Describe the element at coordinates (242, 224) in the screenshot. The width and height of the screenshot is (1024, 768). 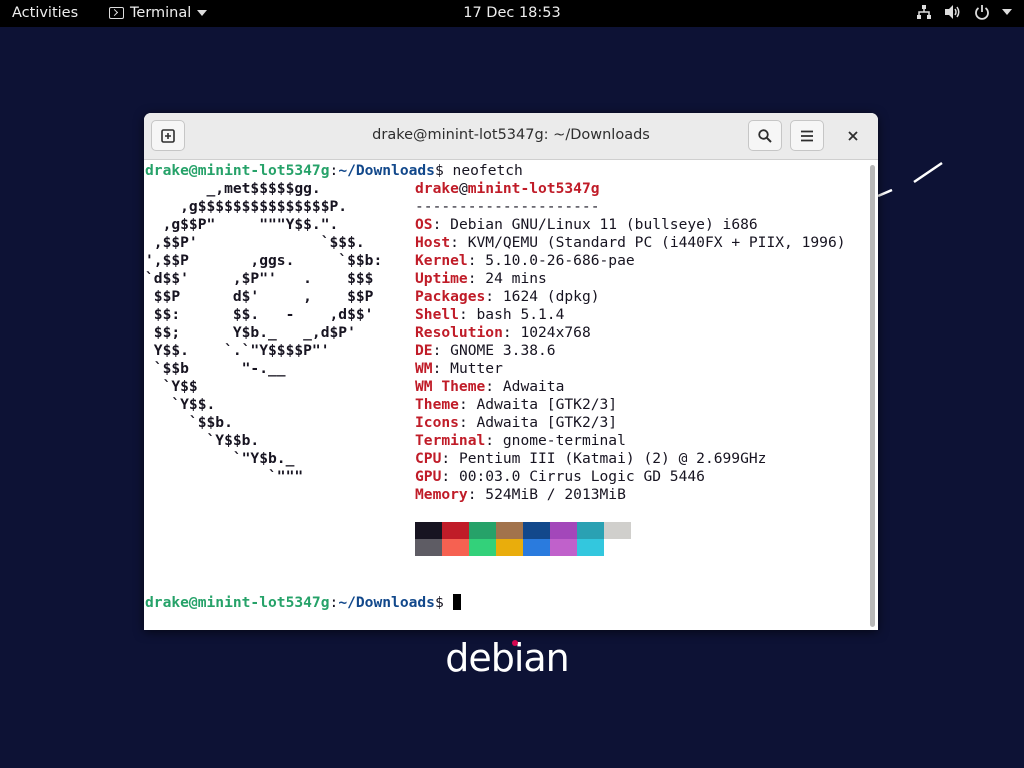
I see `logo-line: ,g$$P" """Y$$.".` at that location.